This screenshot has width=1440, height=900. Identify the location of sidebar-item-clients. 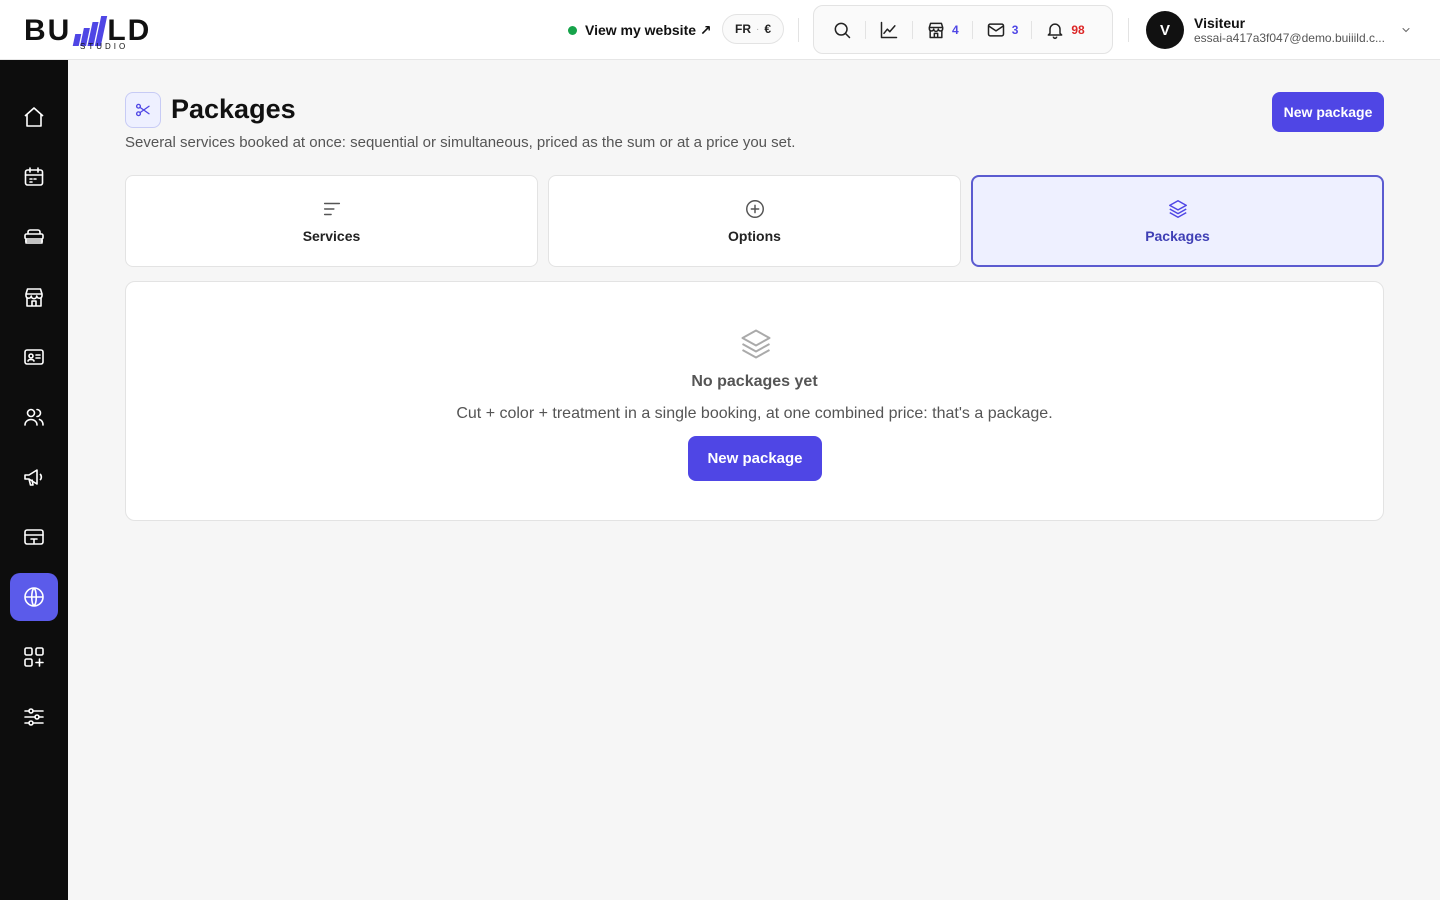
(34, 357).